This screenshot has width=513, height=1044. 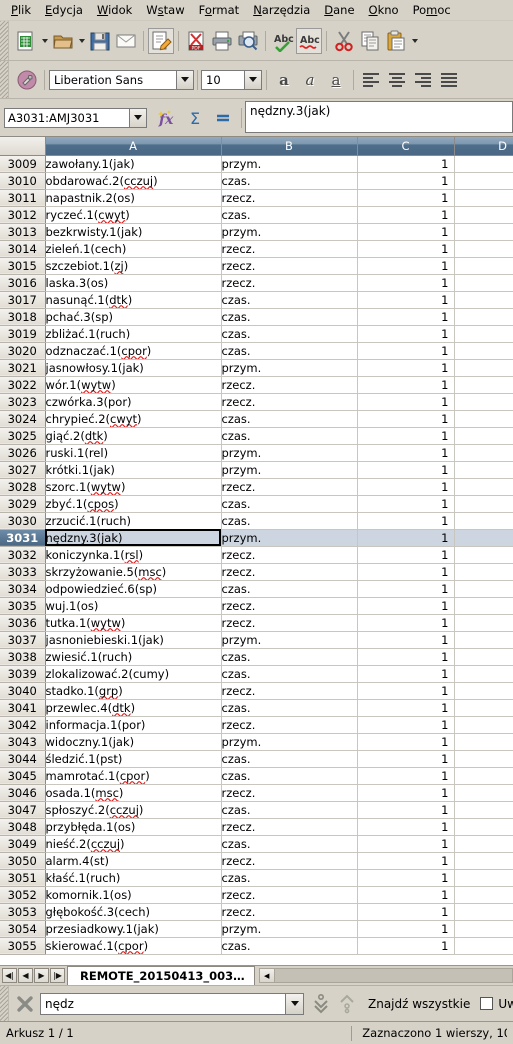 I want to click on row-header: 3042, so click(x=23, y=725).